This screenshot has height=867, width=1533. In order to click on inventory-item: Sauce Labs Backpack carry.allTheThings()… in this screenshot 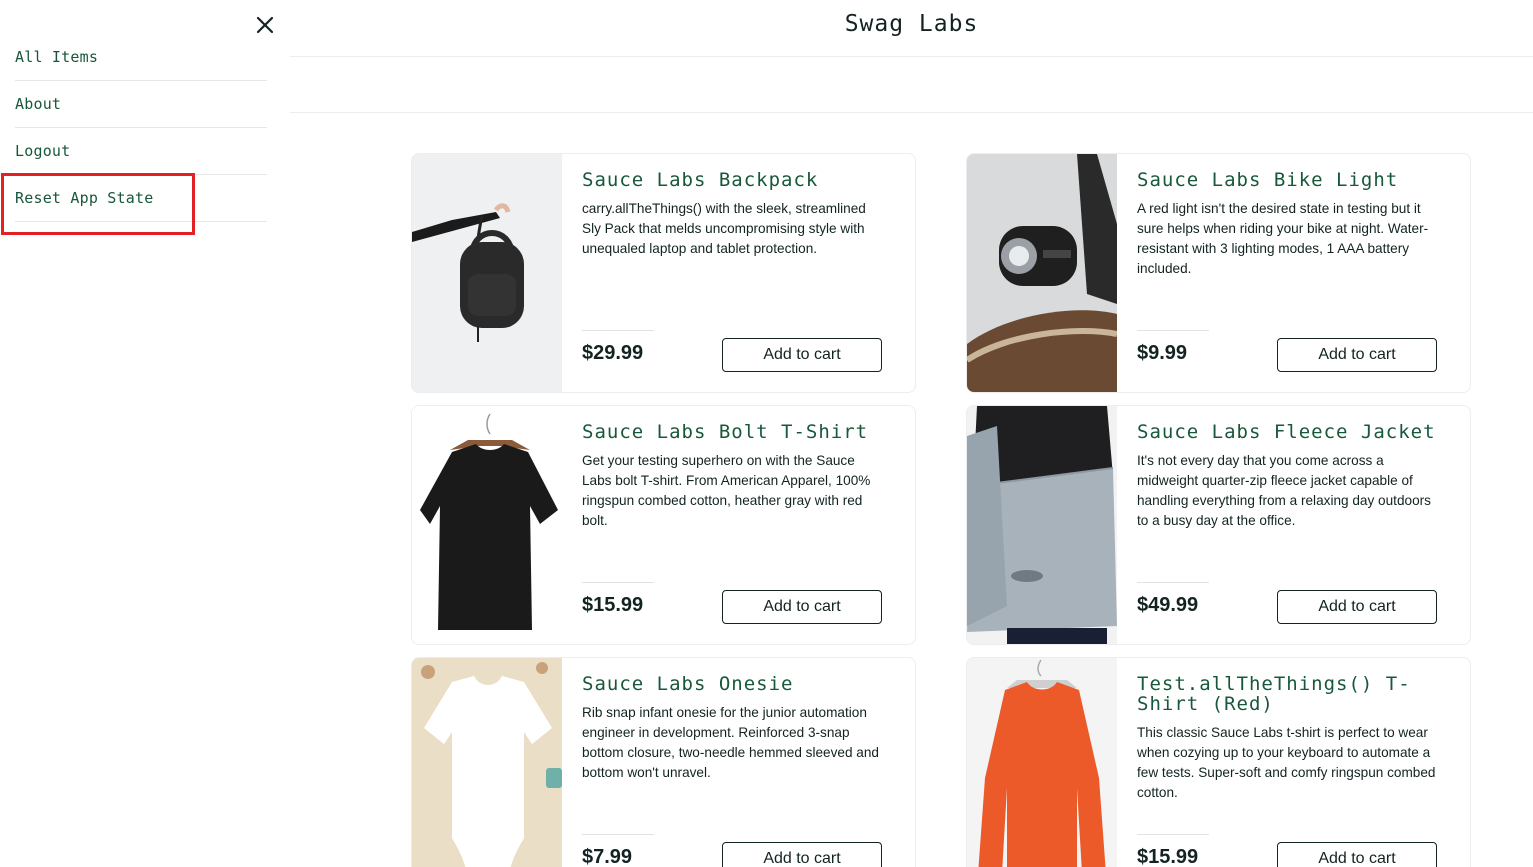, I will do `click(663, 273)`.